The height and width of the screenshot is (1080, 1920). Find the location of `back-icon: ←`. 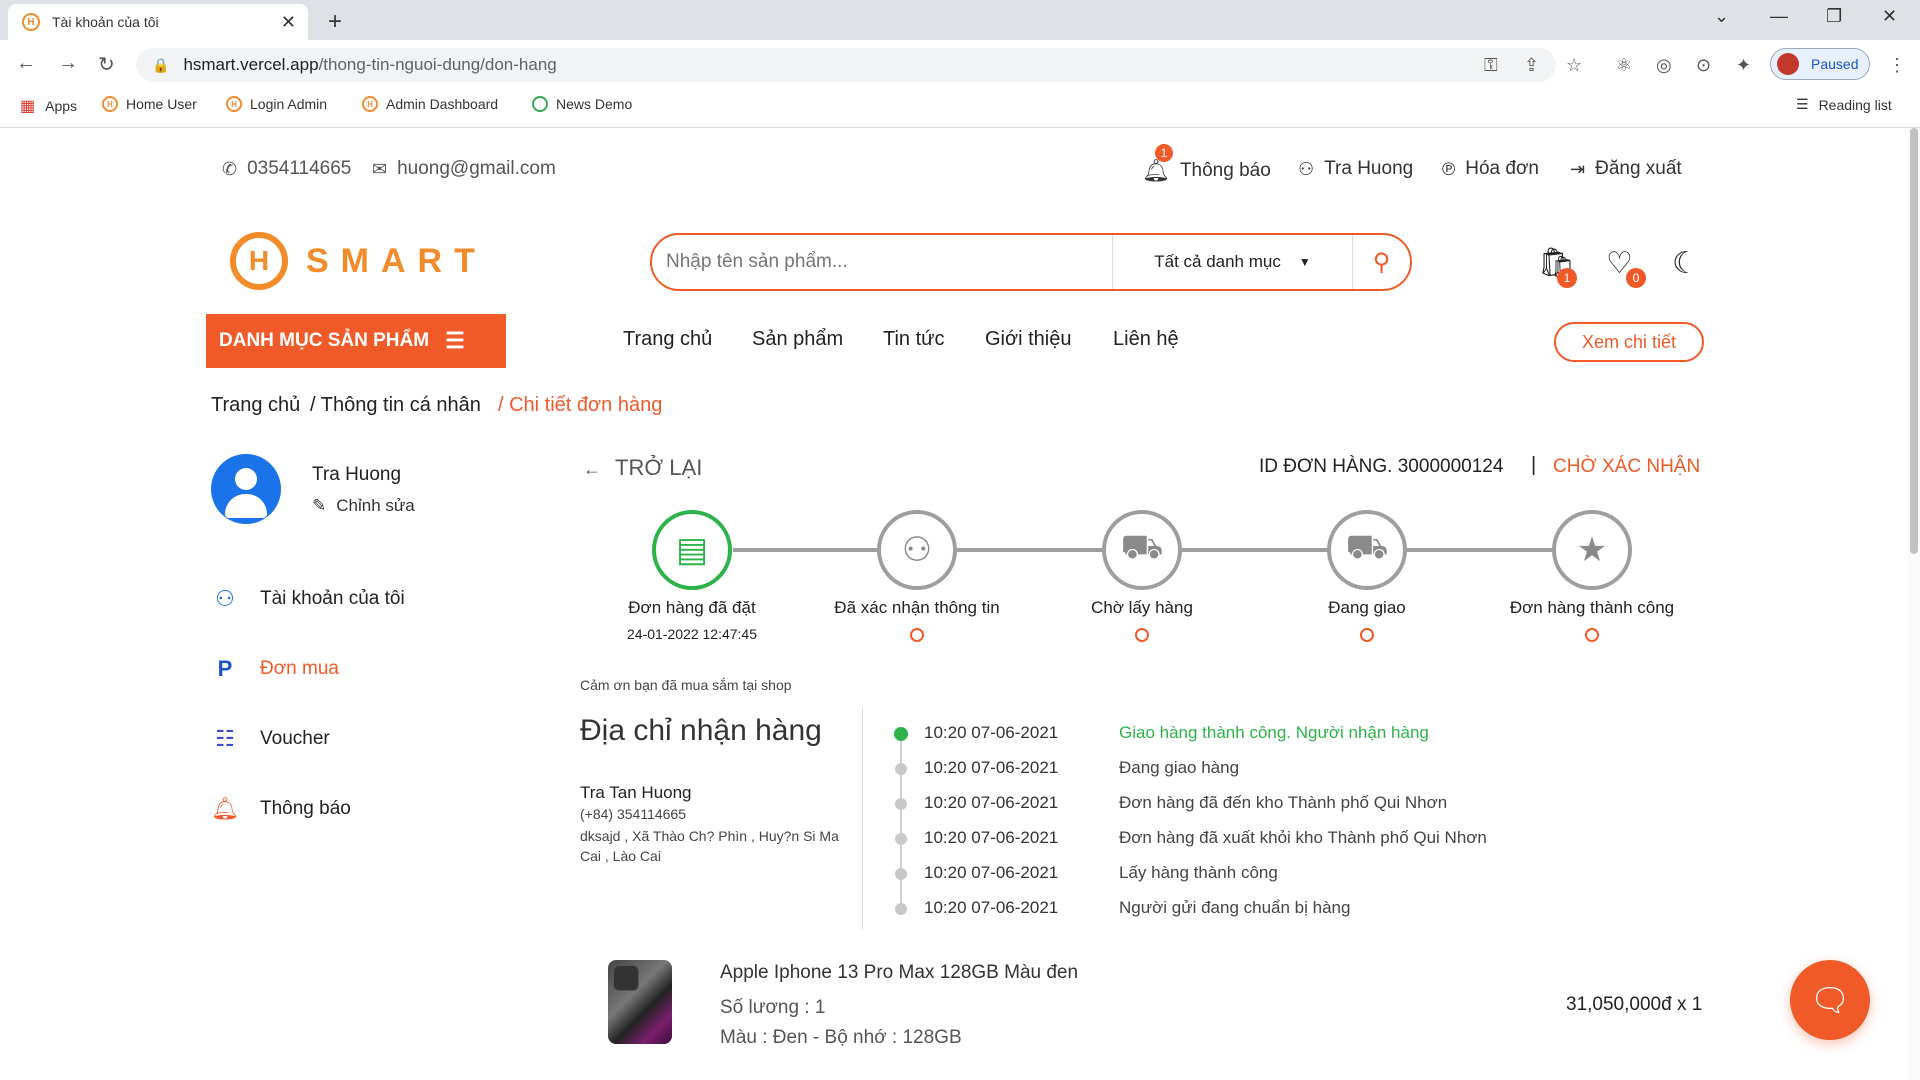

back-icon: ← is located at coordinates (26, 63).